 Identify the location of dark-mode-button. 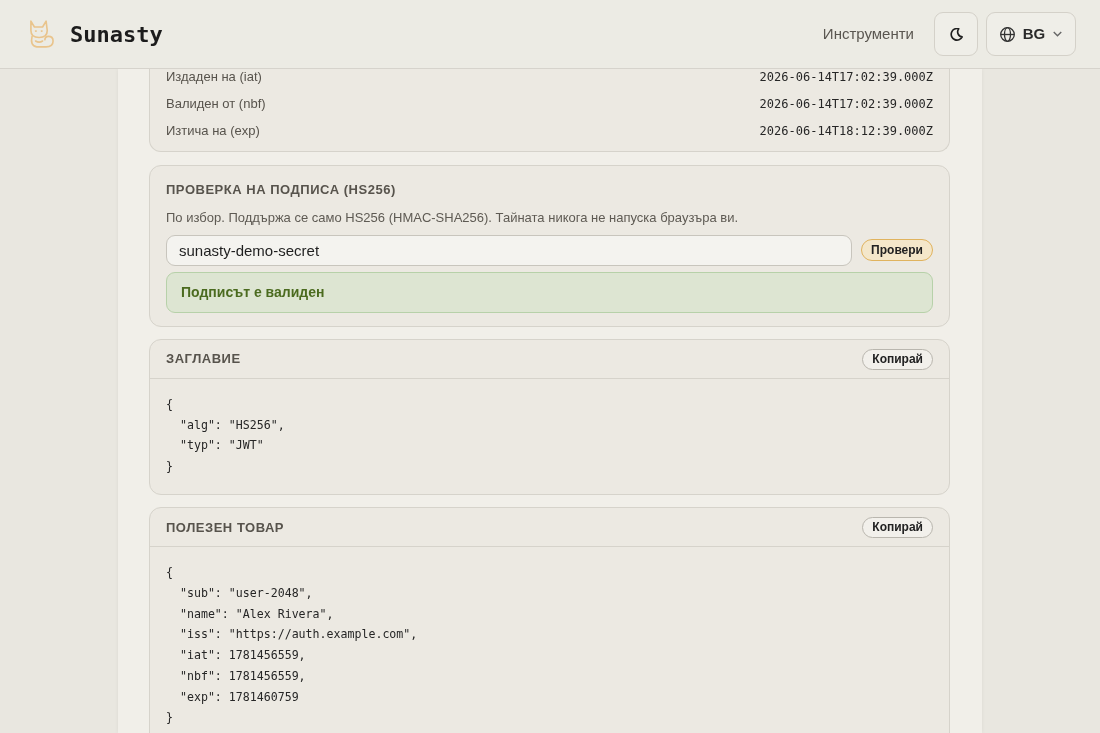
(956, 34).